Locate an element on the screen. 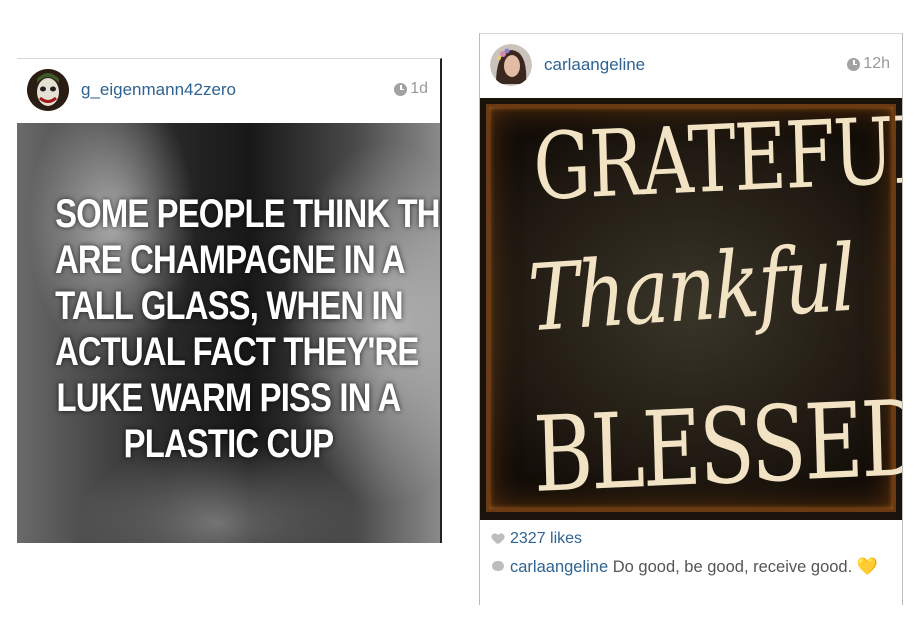 Image resolution: width=922 pixels, height=624 pixels. post-header: g_eigenmann42zero 1d is located at coordinates (228, 90).